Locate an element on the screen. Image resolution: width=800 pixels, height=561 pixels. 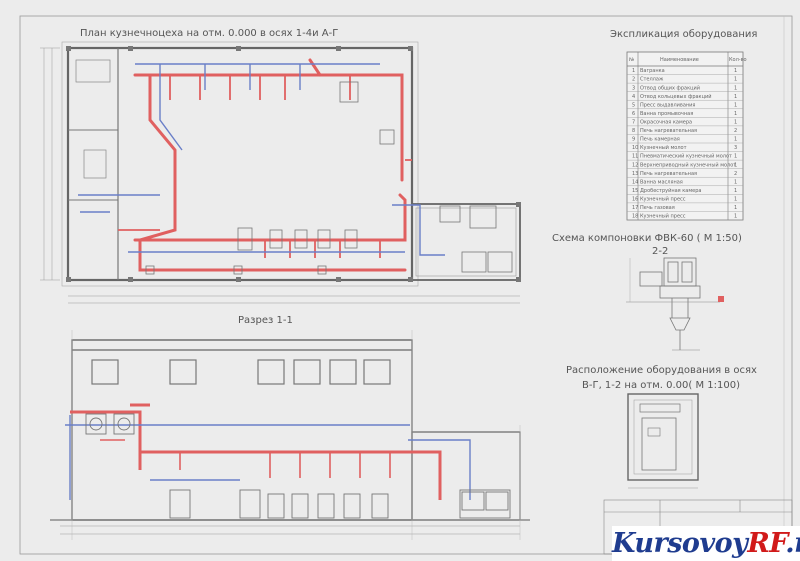
explication-row-cell: 7 is located at coordinates (633, 122).